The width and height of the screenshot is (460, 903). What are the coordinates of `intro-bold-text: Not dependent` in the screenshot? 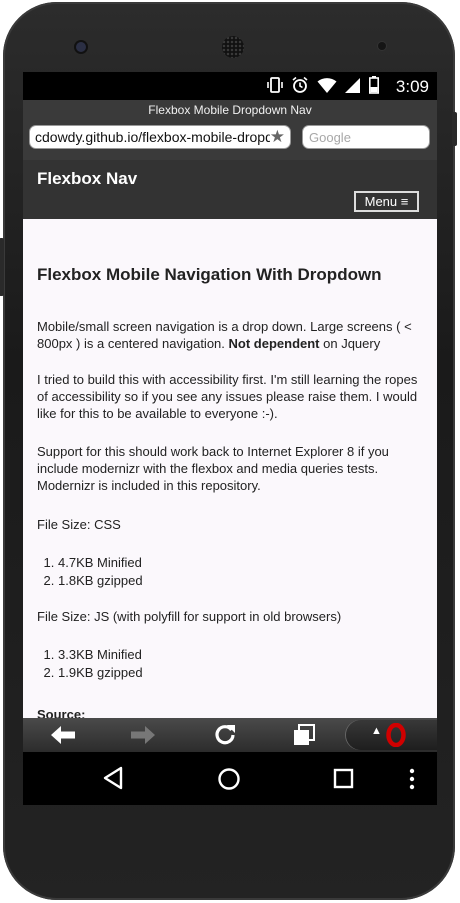 It's located at (274, 343).